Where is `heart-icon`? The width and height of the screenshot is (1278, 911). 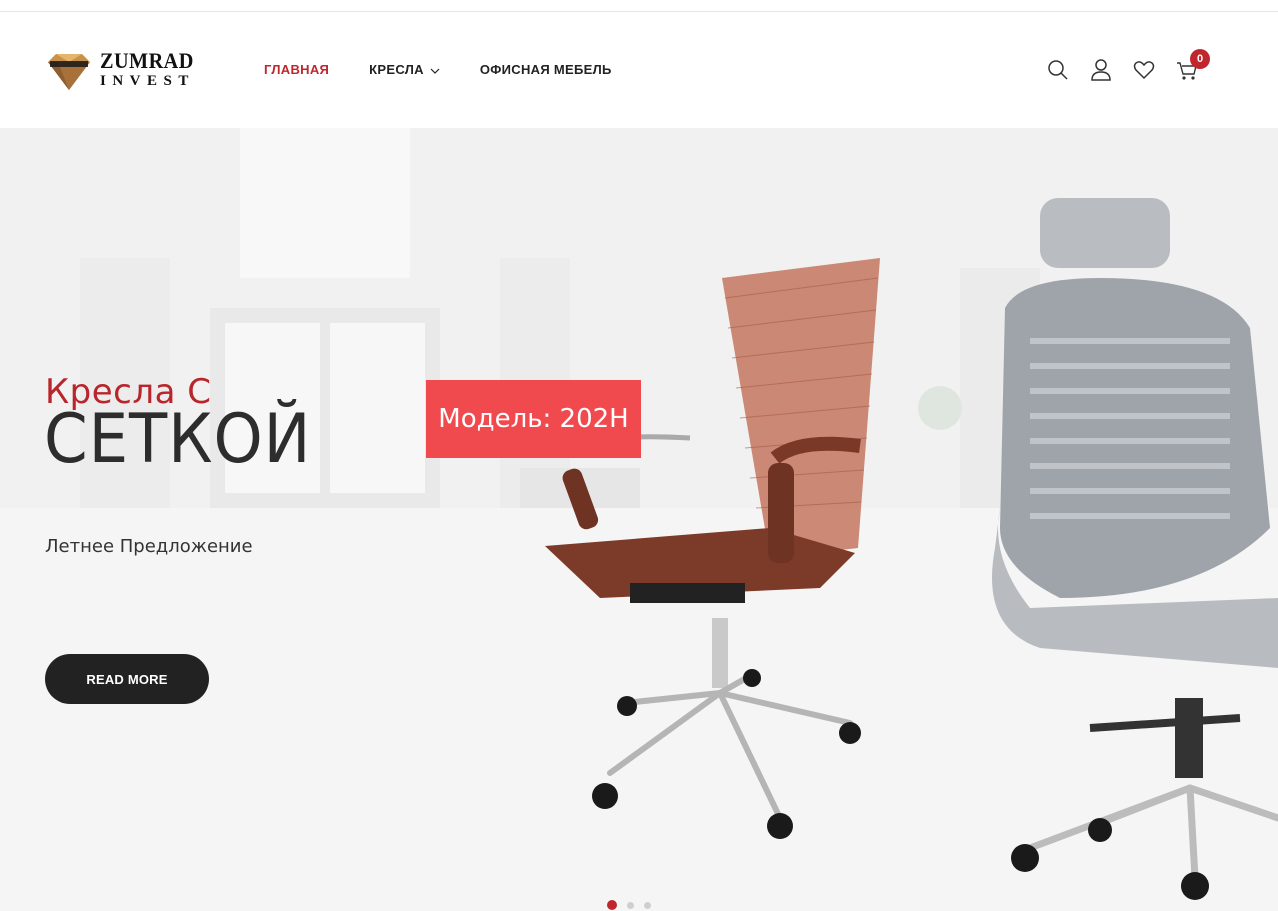
heart-icon is located at coordinates (1144, 70).